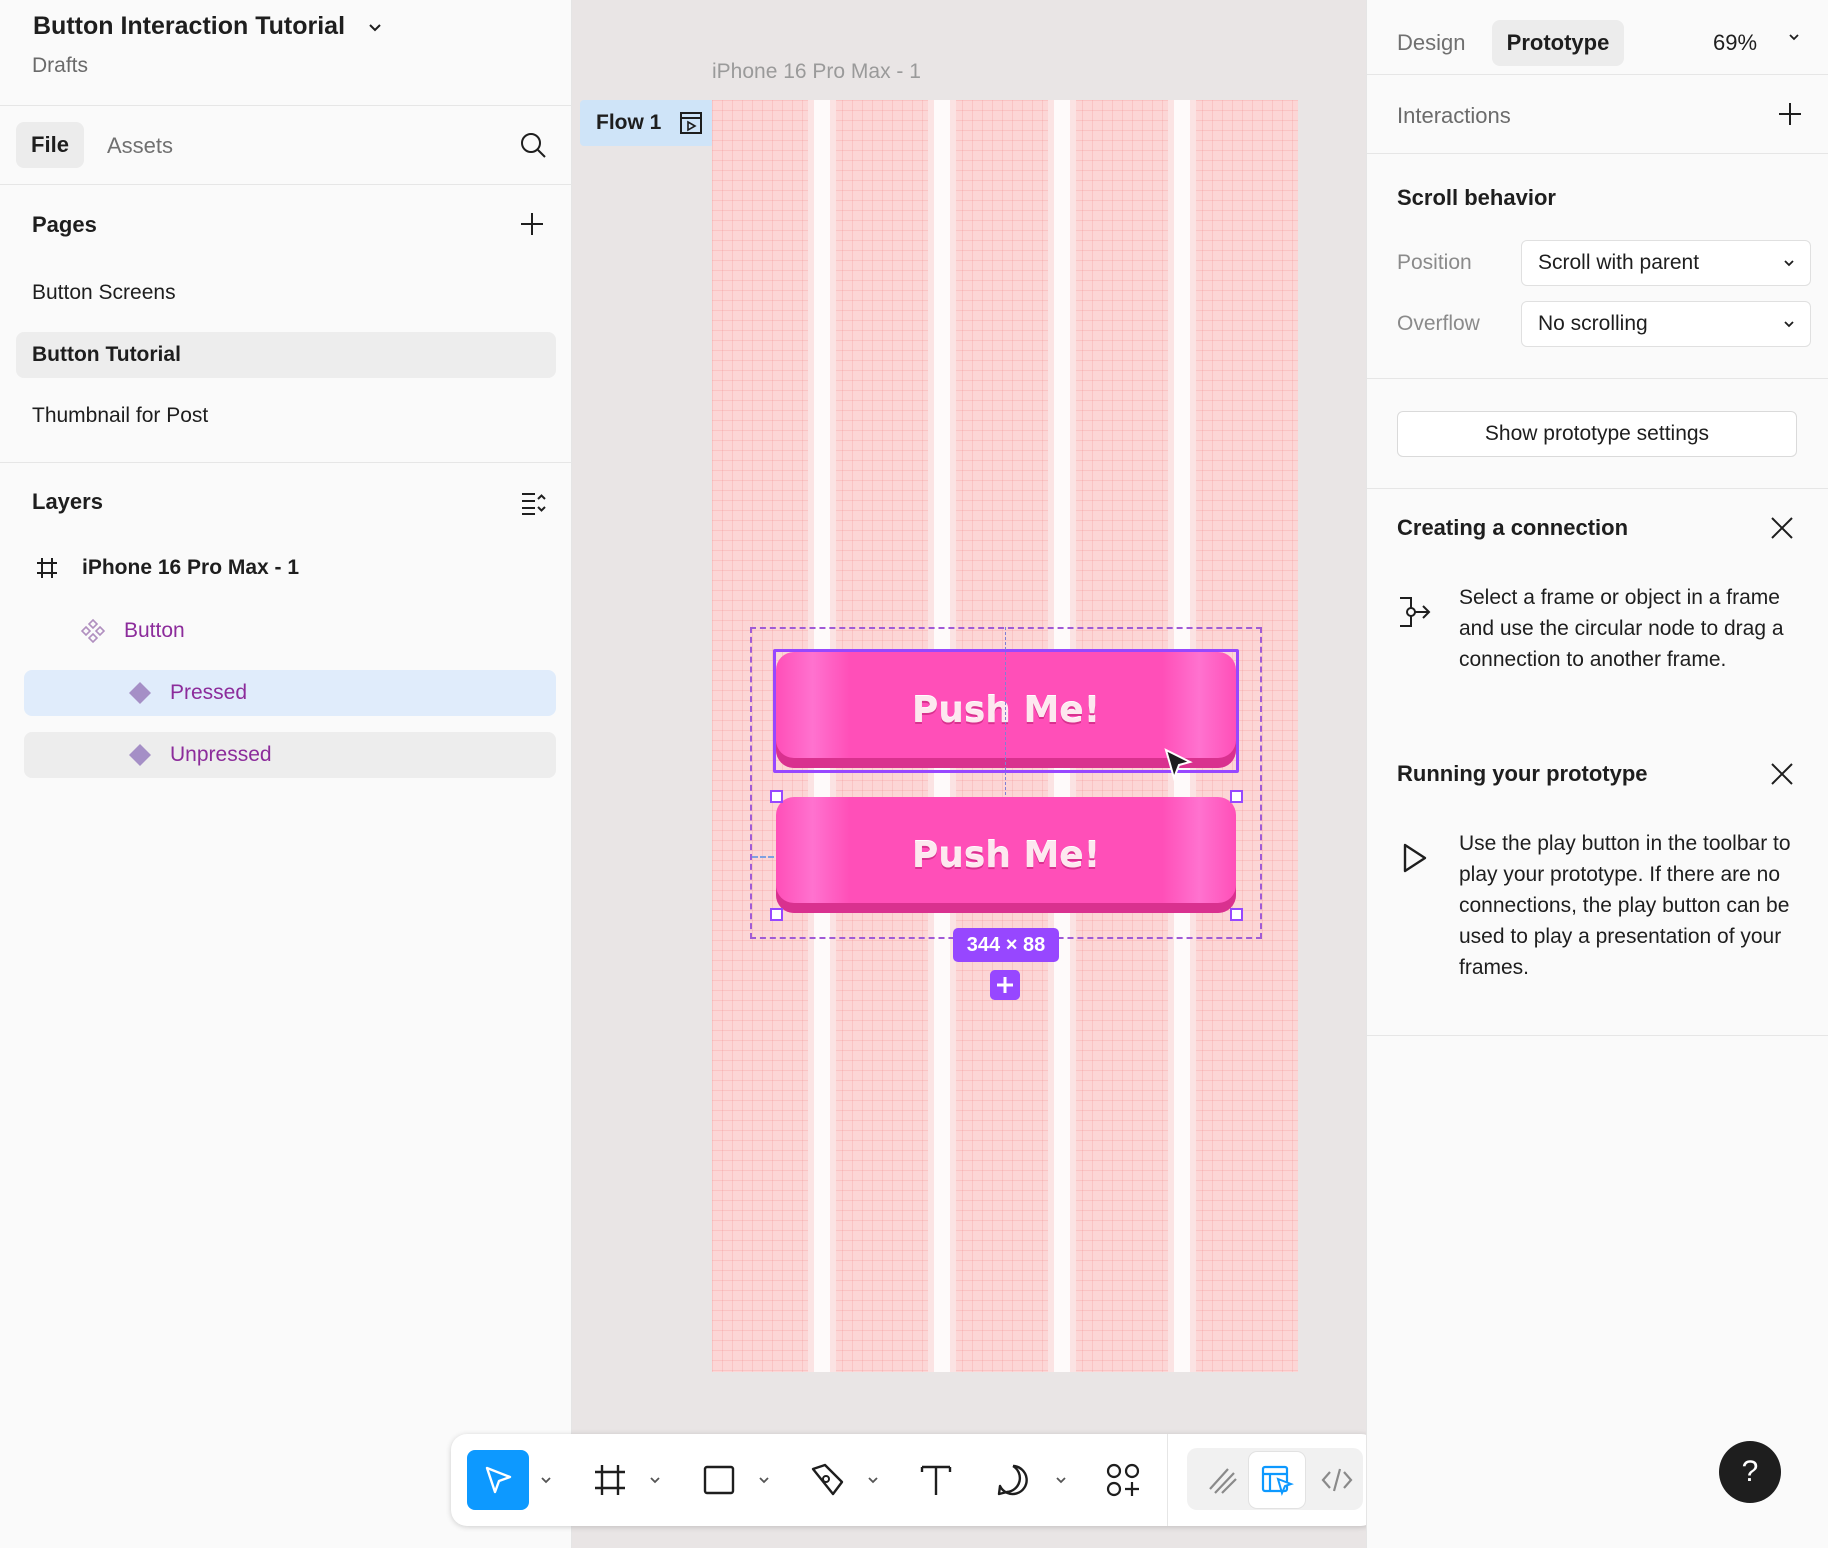 The width and height of the screenshot is (1828, 1548). Describe the element at coordinates (763, 857) in the screenshot. I see `spacing-guide` at that location.